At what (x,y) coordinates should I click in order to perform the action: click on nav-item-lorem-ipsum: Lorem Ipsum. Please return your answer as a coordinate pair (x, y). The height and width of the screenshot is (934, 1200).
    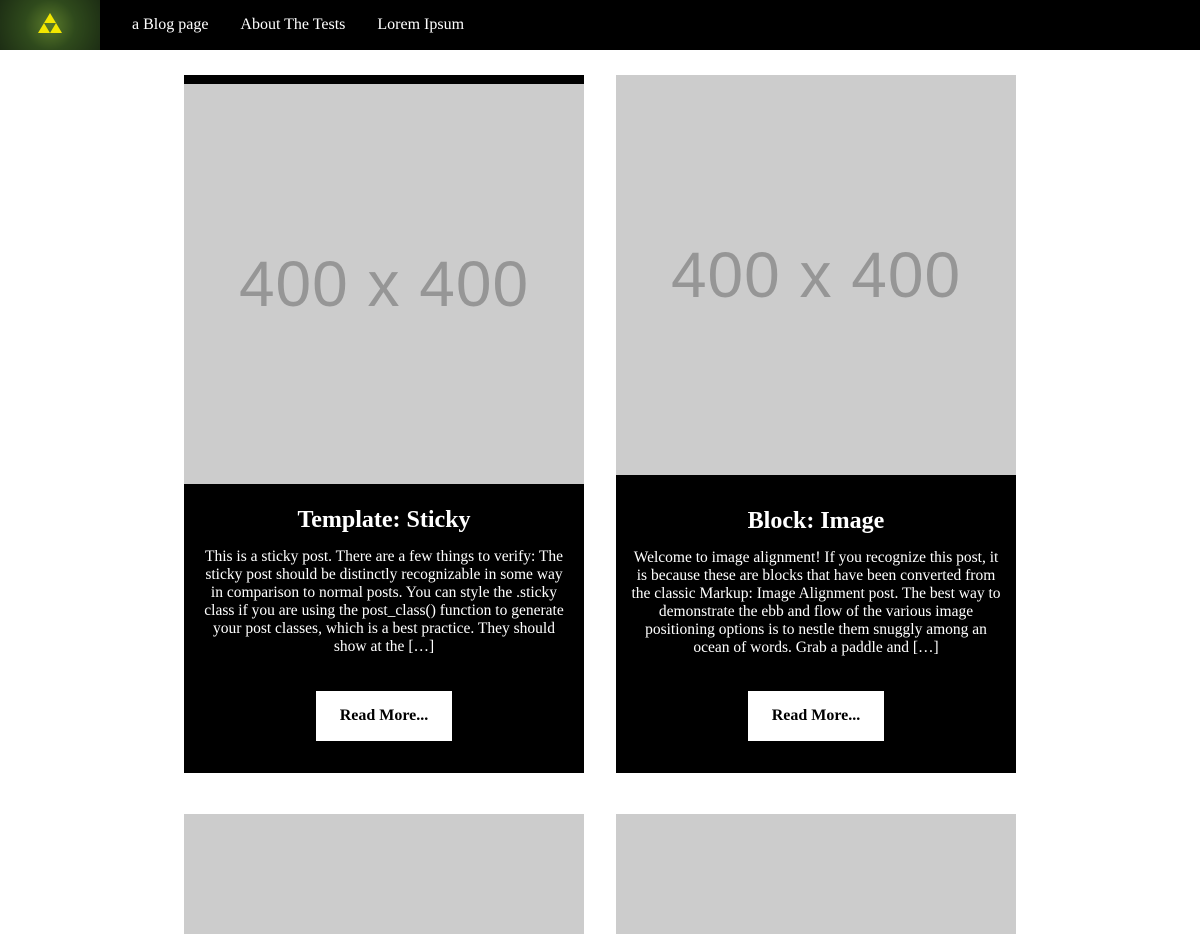
    Looking at the image, I should click on (420, 25).